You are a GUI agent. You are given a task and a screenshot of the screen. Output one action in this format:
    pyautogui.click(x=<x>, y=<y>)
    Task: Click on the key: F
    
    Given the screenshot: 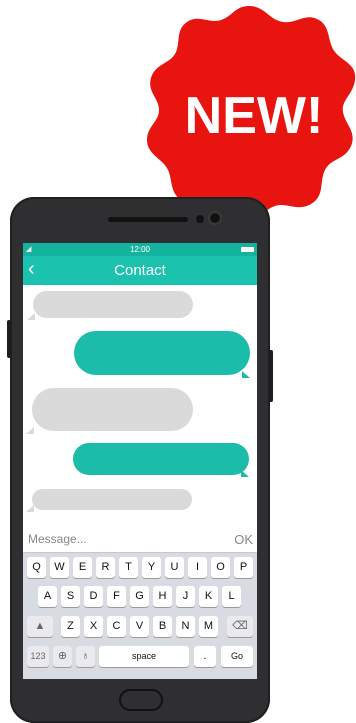 What is the action you would take?
    pyautogui.click(x=116, y=596)
    